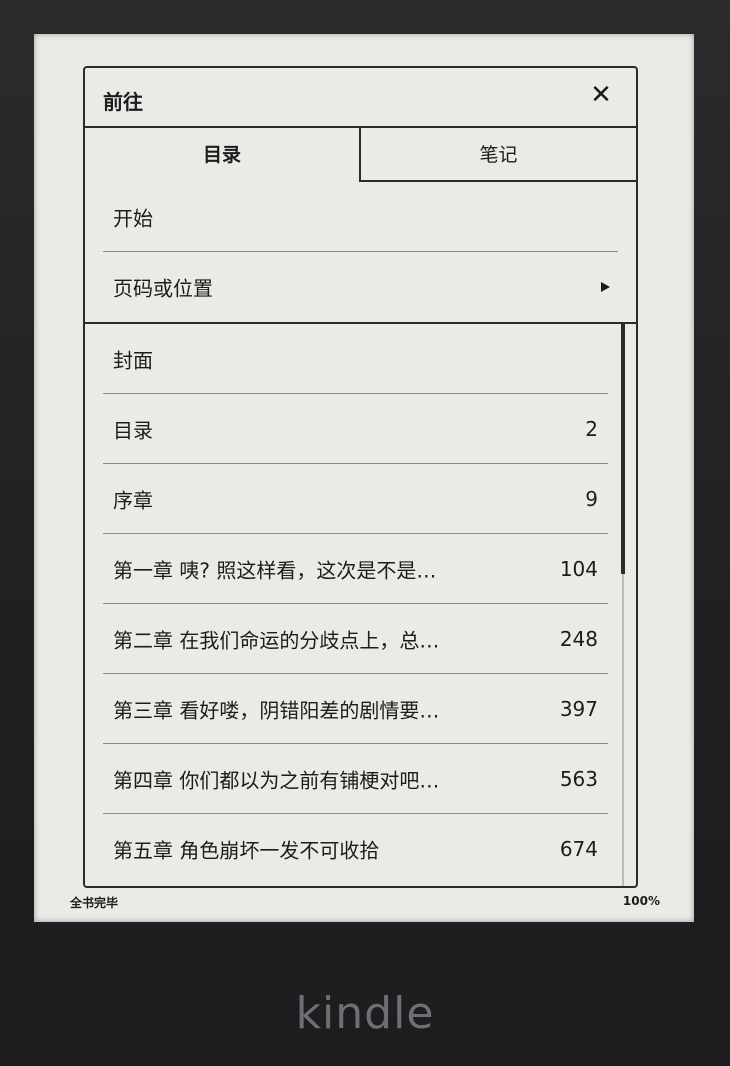 This screenshot has height=1066, width=730. What do you see at coordinates (605, 287) in the screenshot?
I see `arrow-right-icon` at bounding box center [605, 287].